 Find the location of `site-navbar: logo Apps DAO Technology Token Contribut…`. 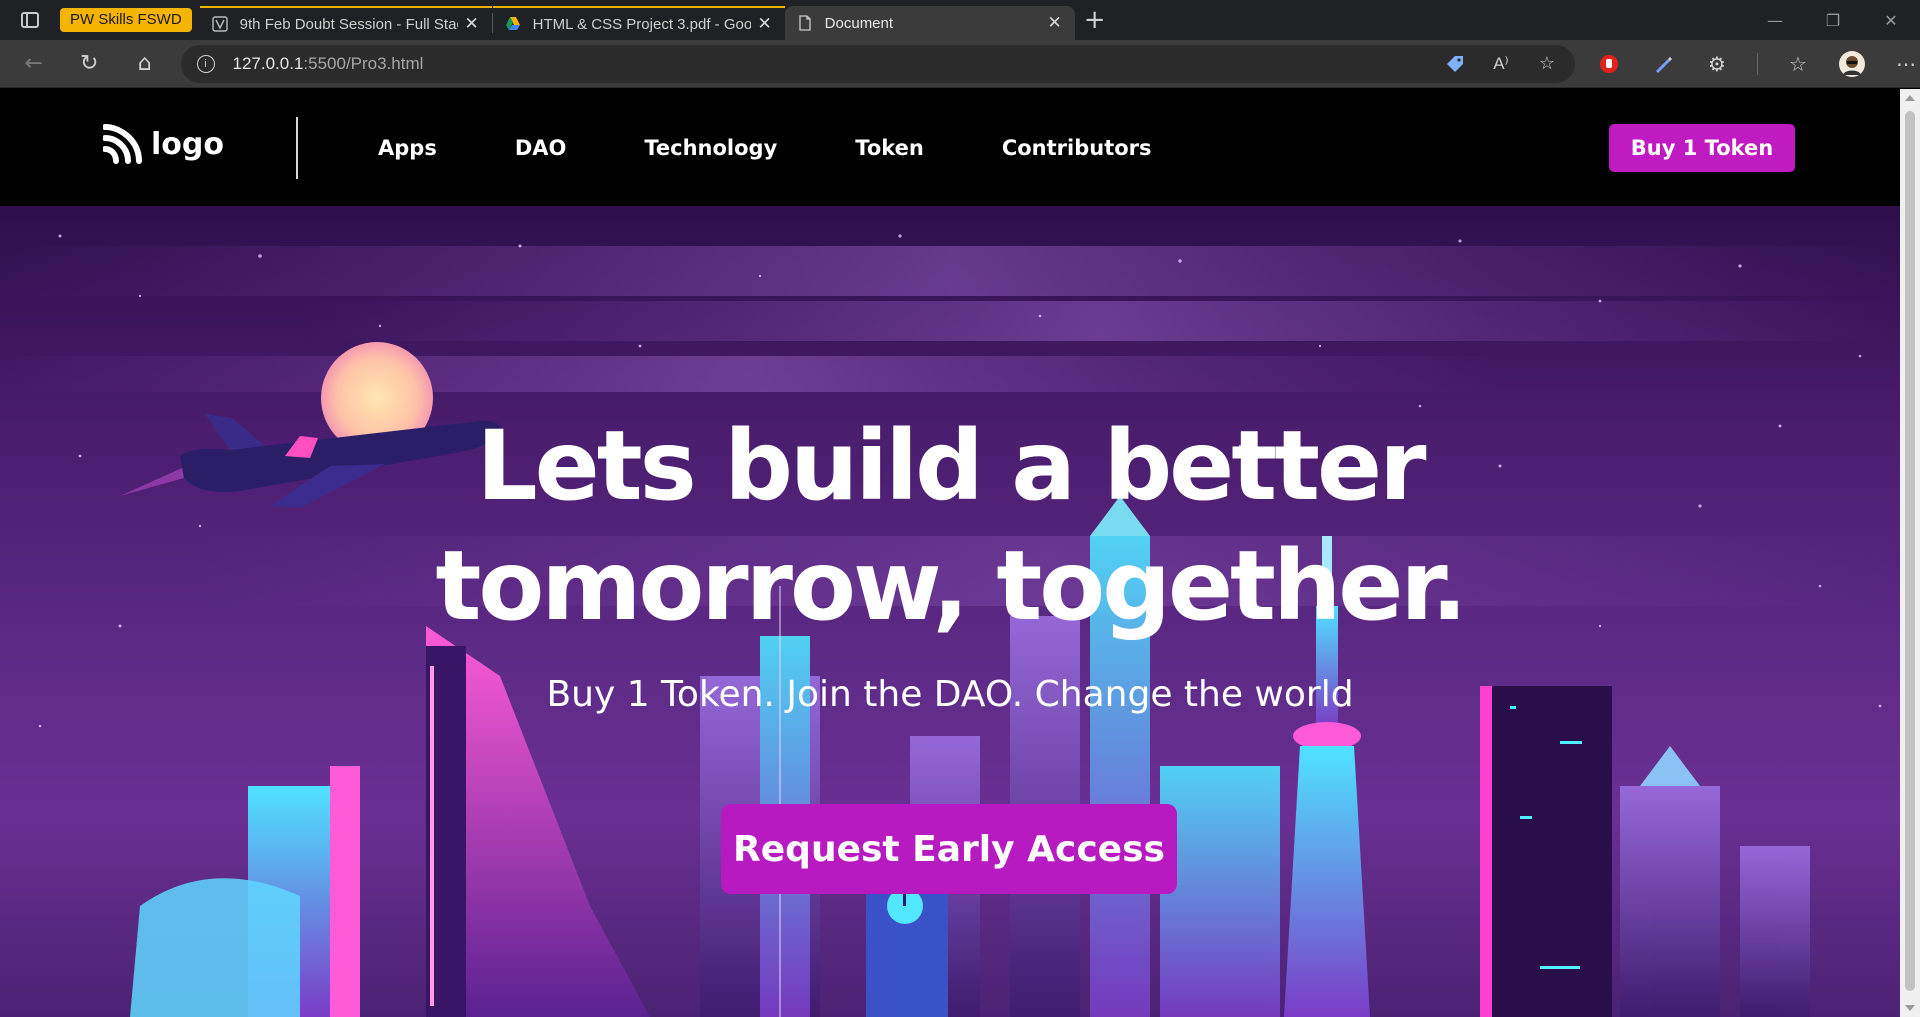

site-navbar: logo Apps DAO Technology Token Contribut… is located at coordinates (950, 147).